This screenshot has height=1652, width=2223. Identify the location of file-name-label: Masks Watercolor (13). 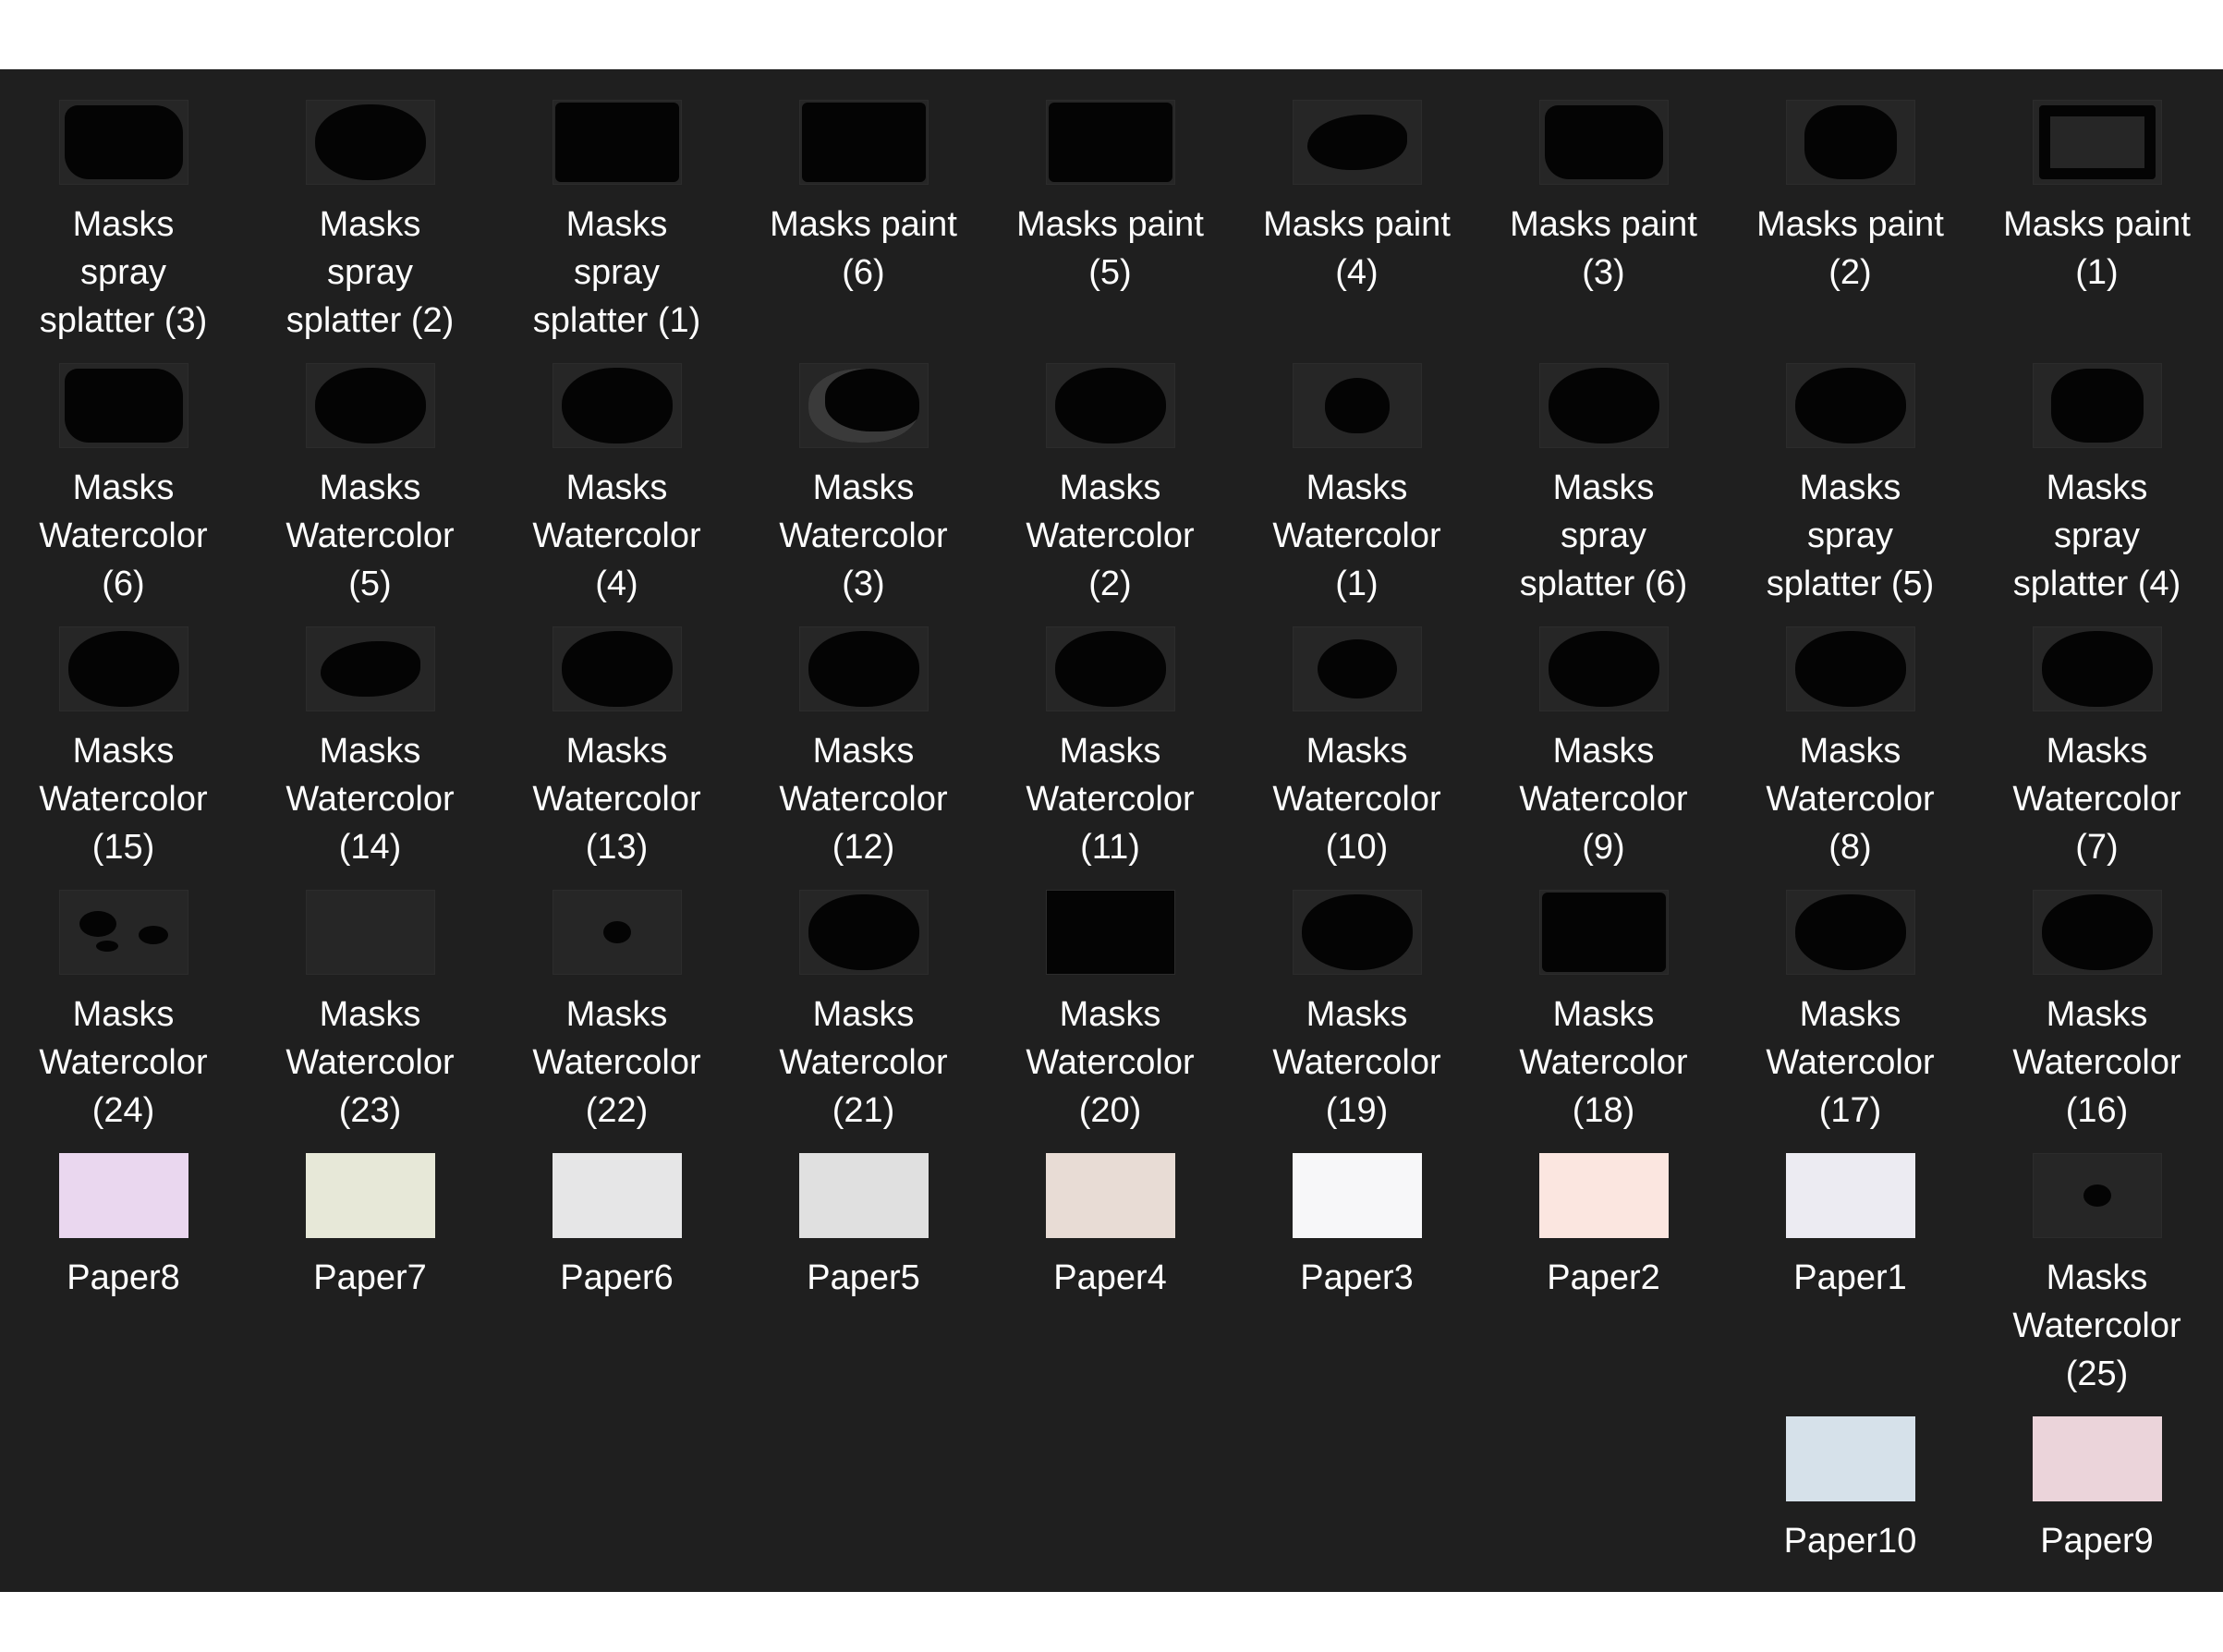
(616, 799).